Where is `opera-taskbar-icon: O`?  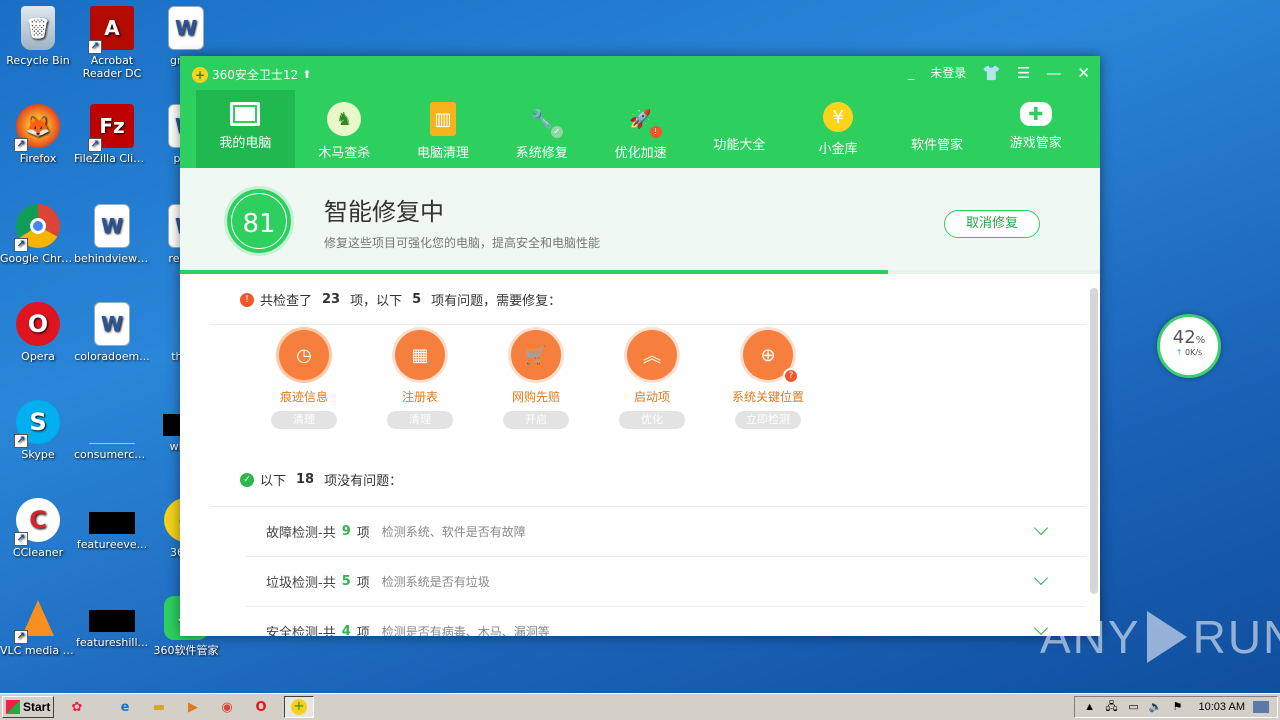
opera-taskbar-icon: O is located at coordinates (261, 707).